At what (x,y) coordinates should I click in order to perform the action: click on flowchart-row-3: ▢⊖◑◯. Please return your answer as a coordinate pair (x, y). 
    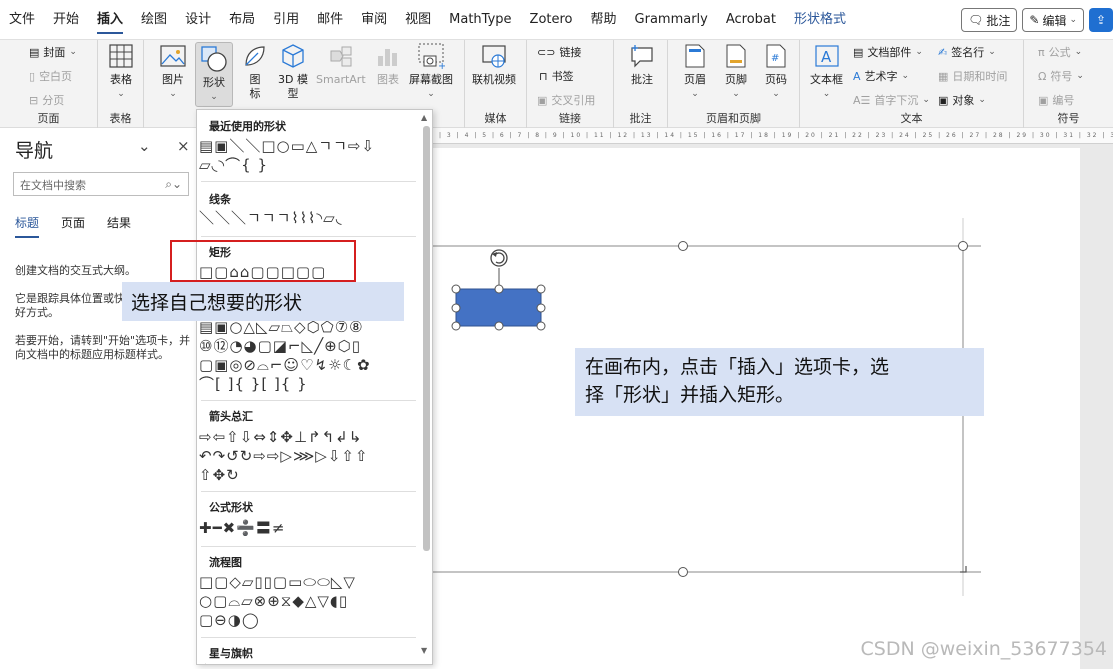
    Looking at the image, I should click on (229, 620).